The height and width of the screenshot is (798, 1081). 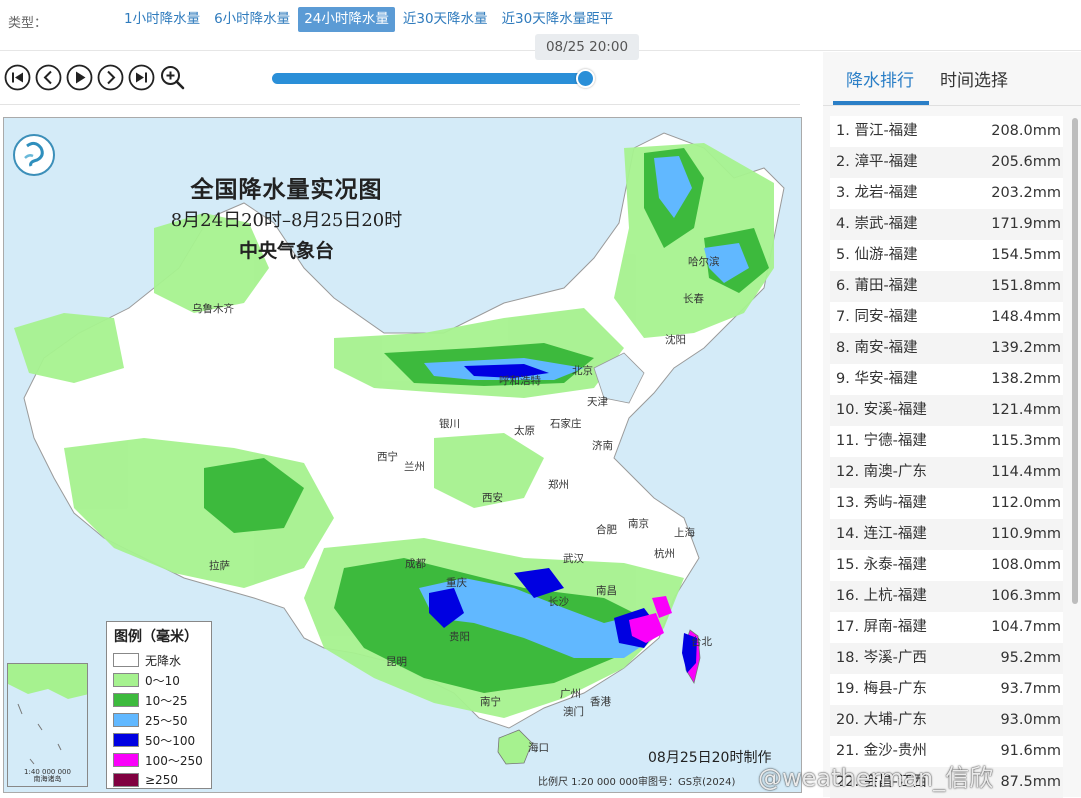 What do you see at coordinates (159, 760) in the screenshot?
I see `legend-item: 100～250` at bounding box center [159, 760].